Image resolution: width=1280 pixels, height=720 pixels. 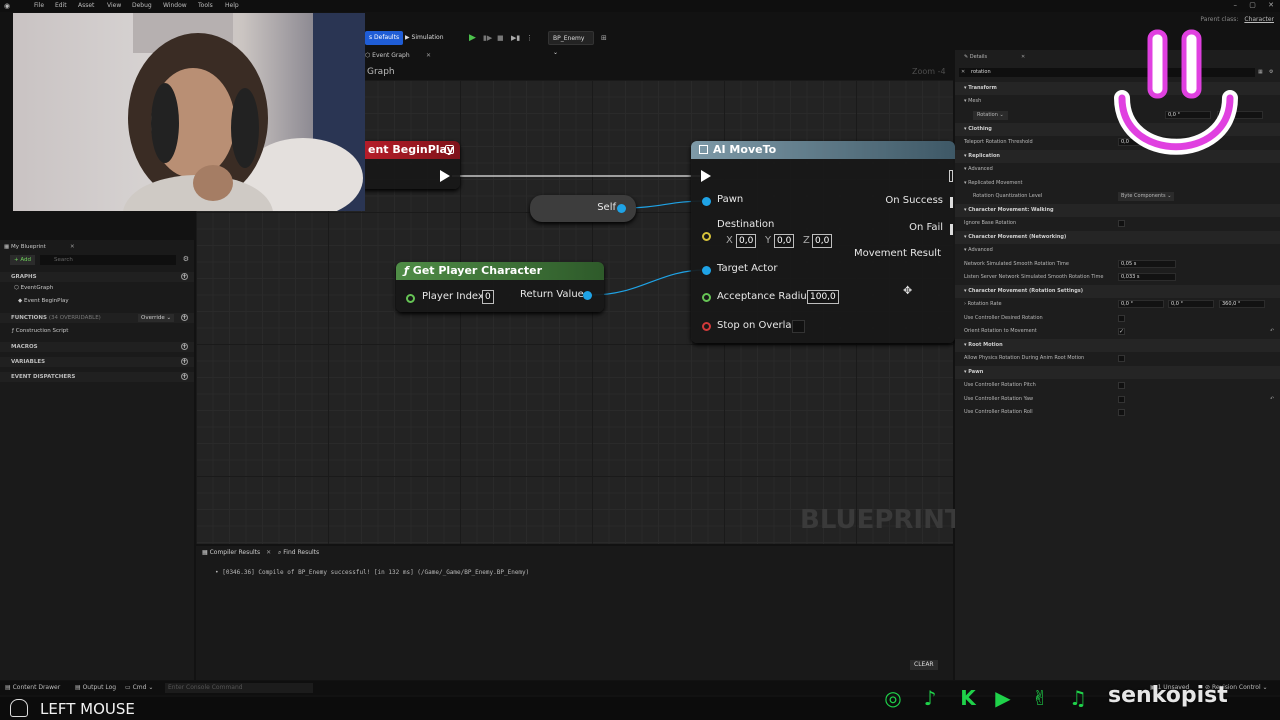 I want to click on add-macro-icon: +, so click(x=184, y=346).